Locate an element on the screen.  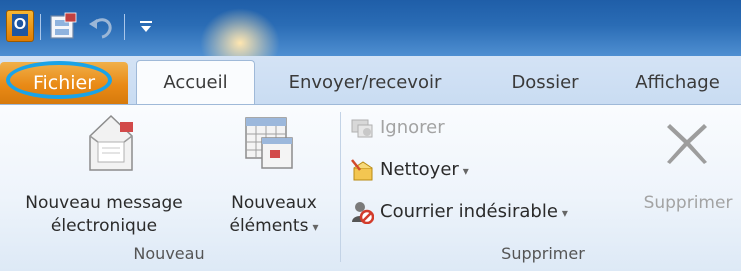
ignore-icon is located at coordinates (362, 128).